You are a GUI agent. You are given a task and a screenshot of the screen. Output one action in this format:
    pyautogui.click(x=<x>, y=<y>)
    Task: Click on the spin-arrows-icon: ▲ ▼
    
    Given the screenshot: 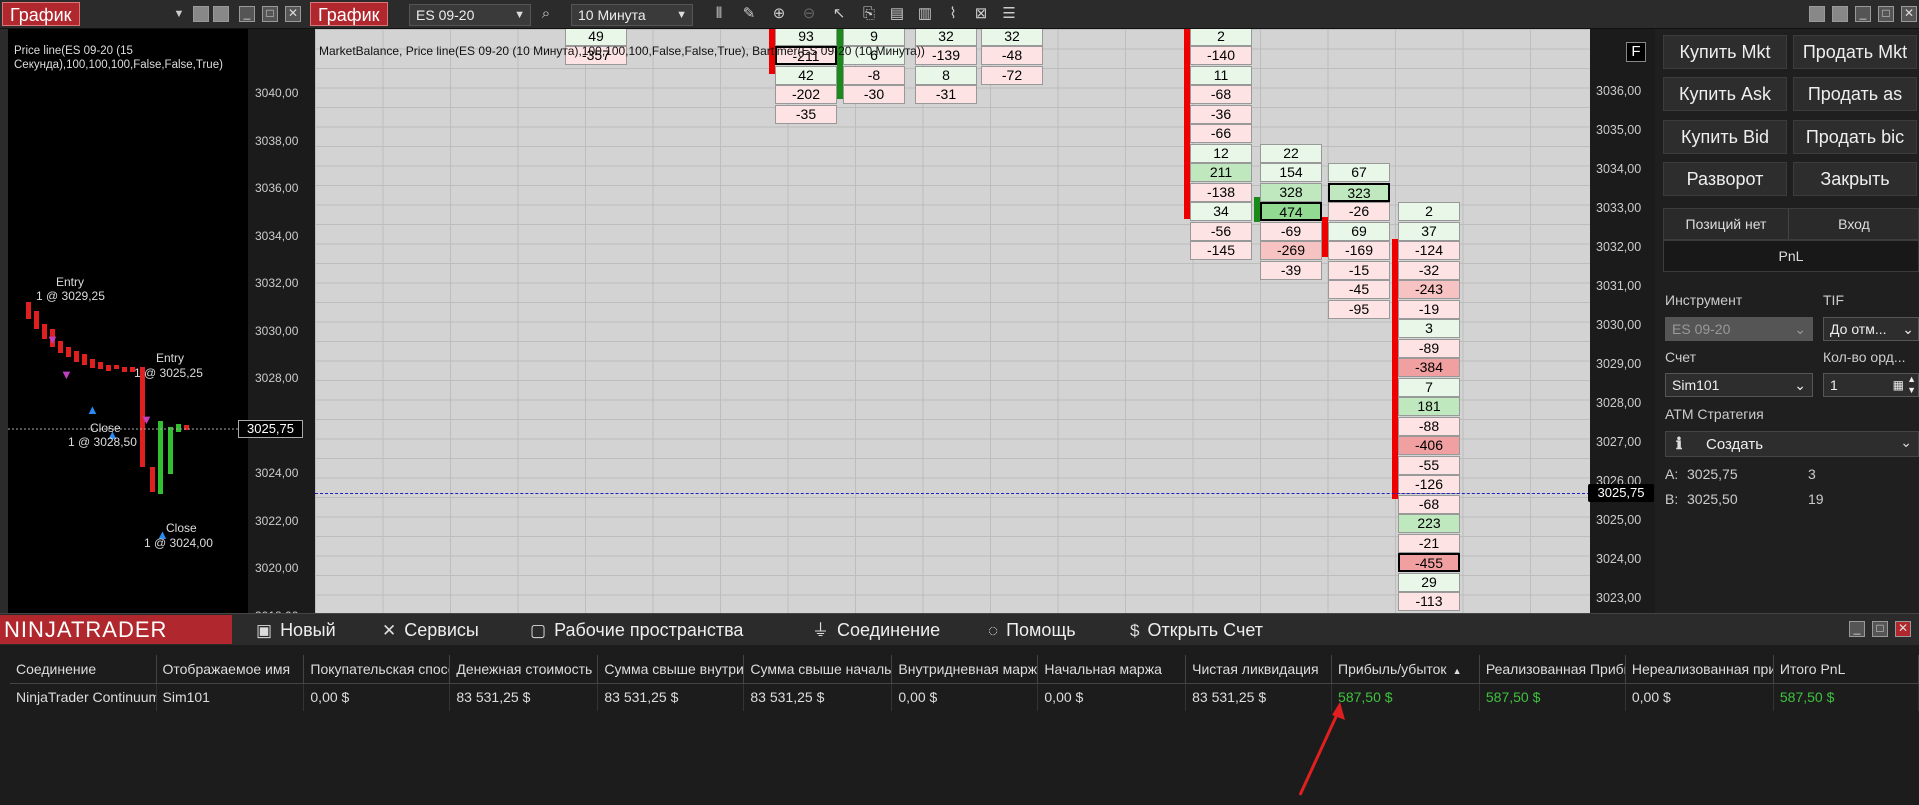 What is the action you would take?
    pyautogui.click(x=1911, y=385)
    